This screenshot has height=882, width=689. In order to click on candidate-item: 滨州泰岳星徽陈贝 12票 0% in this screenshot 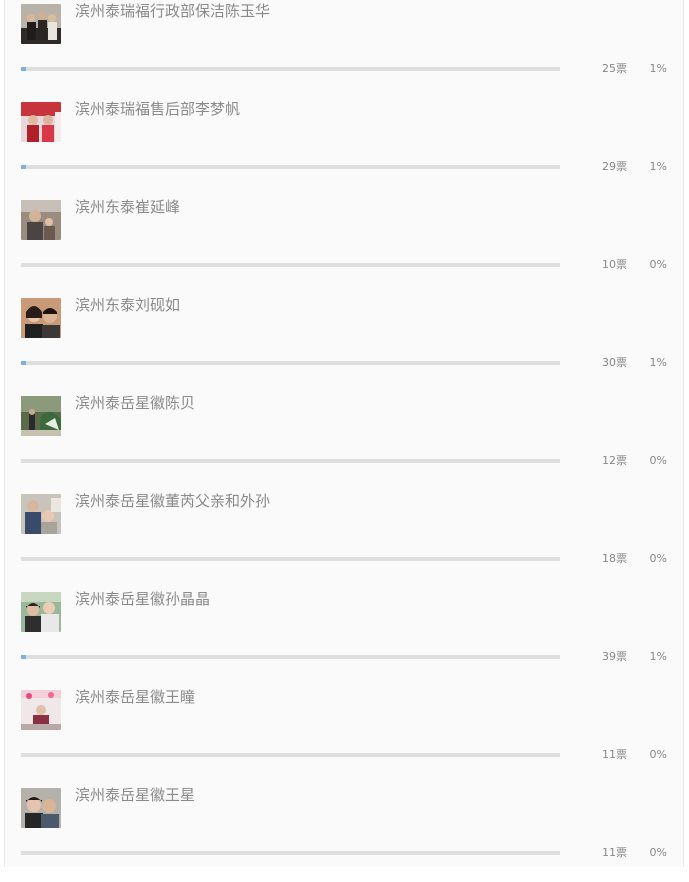, I will do `click(344, 441)`.